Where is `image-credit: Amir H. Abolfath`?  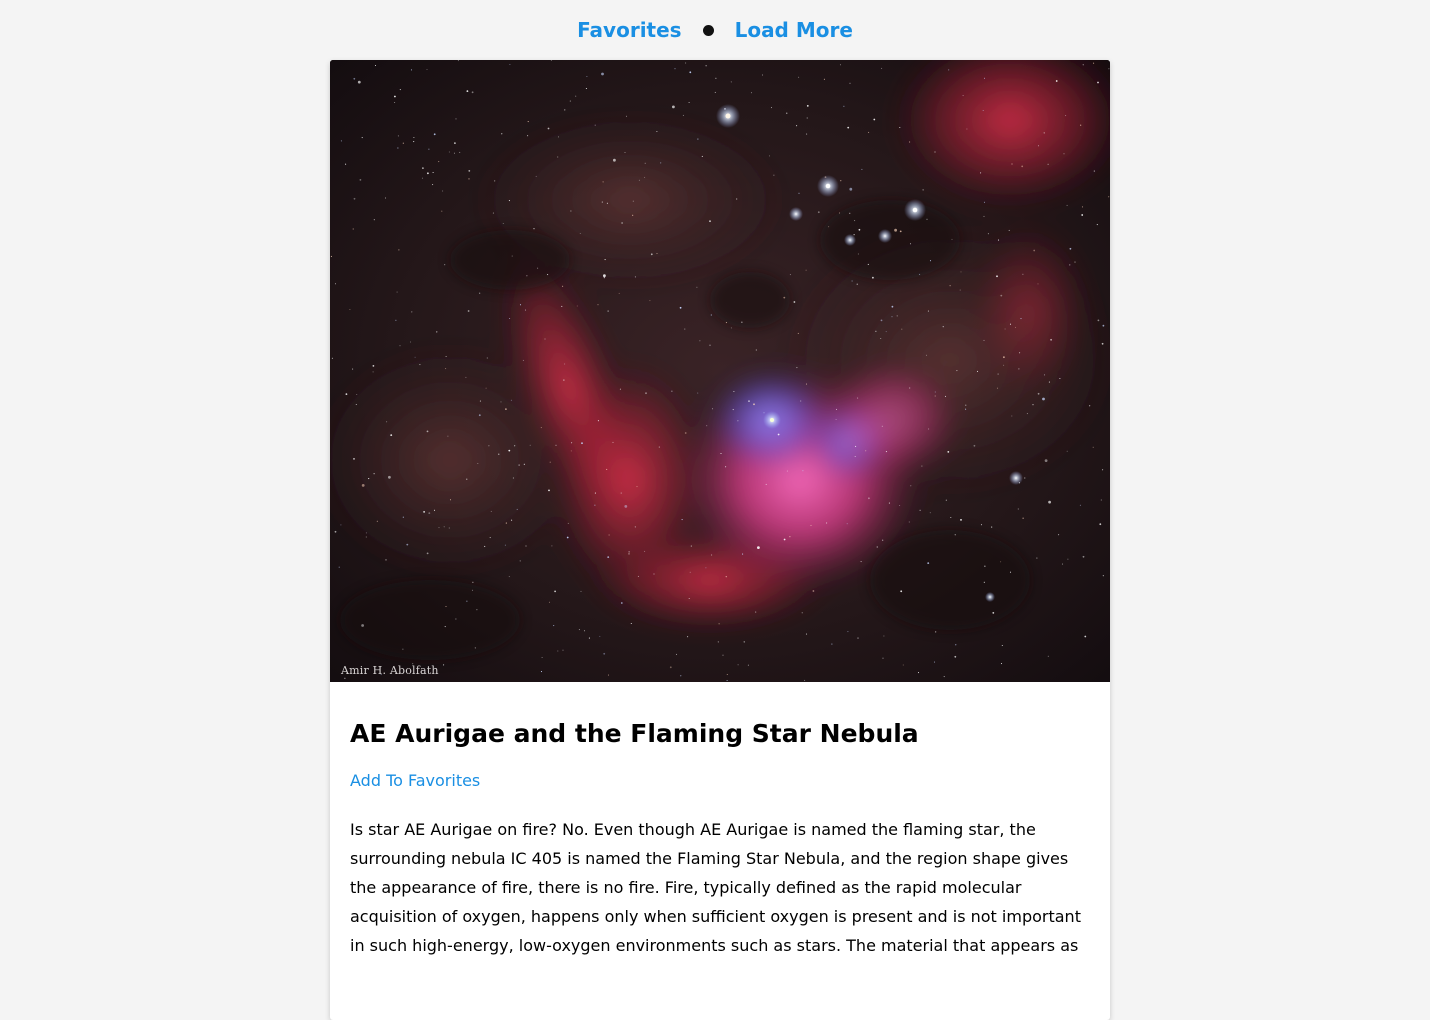
image-credit: Amir H. Abolfath is located at coordinates (390, 670).